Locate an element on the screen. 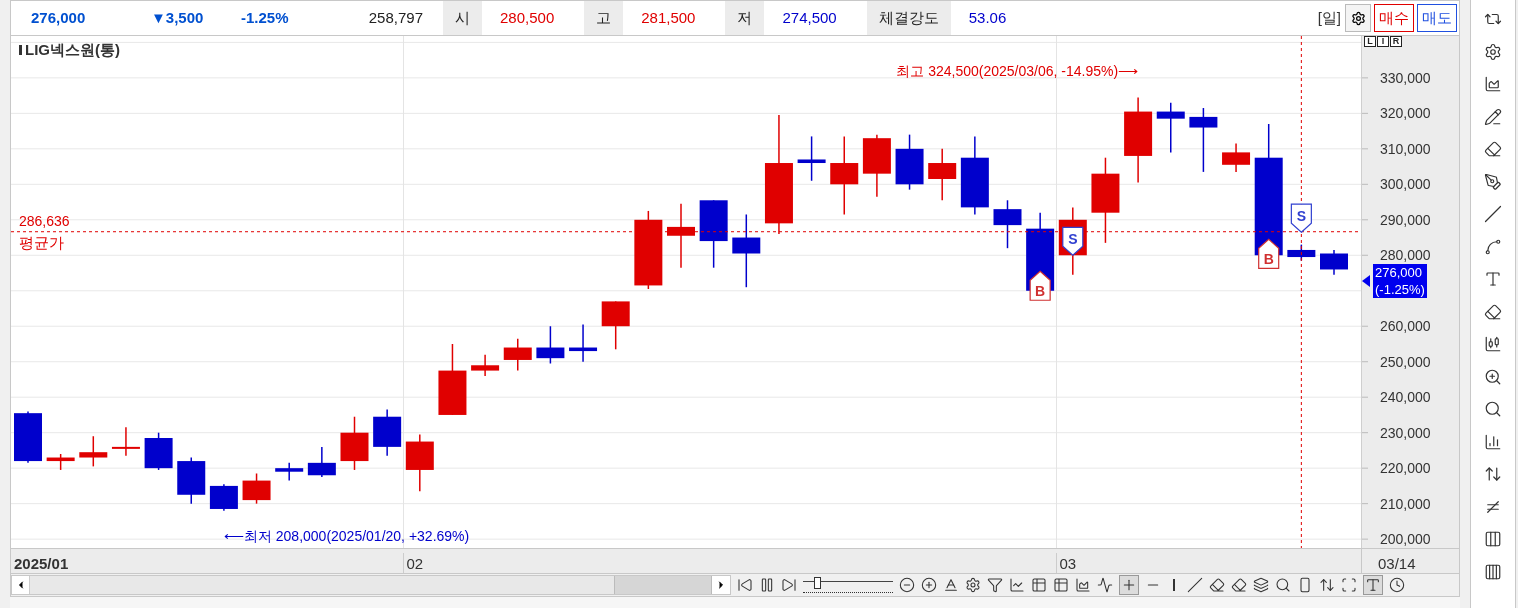 The image size is (1518, 608). funnel-icon is located at coordinates (995, 585).